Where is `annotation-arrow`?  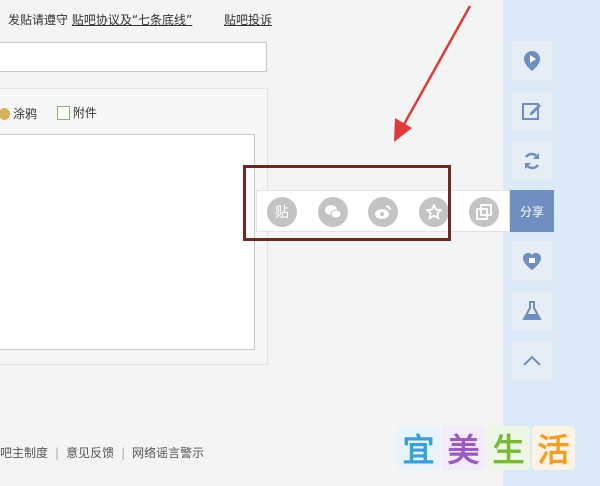 annotation-arrow is located at coordinates (433, 73).